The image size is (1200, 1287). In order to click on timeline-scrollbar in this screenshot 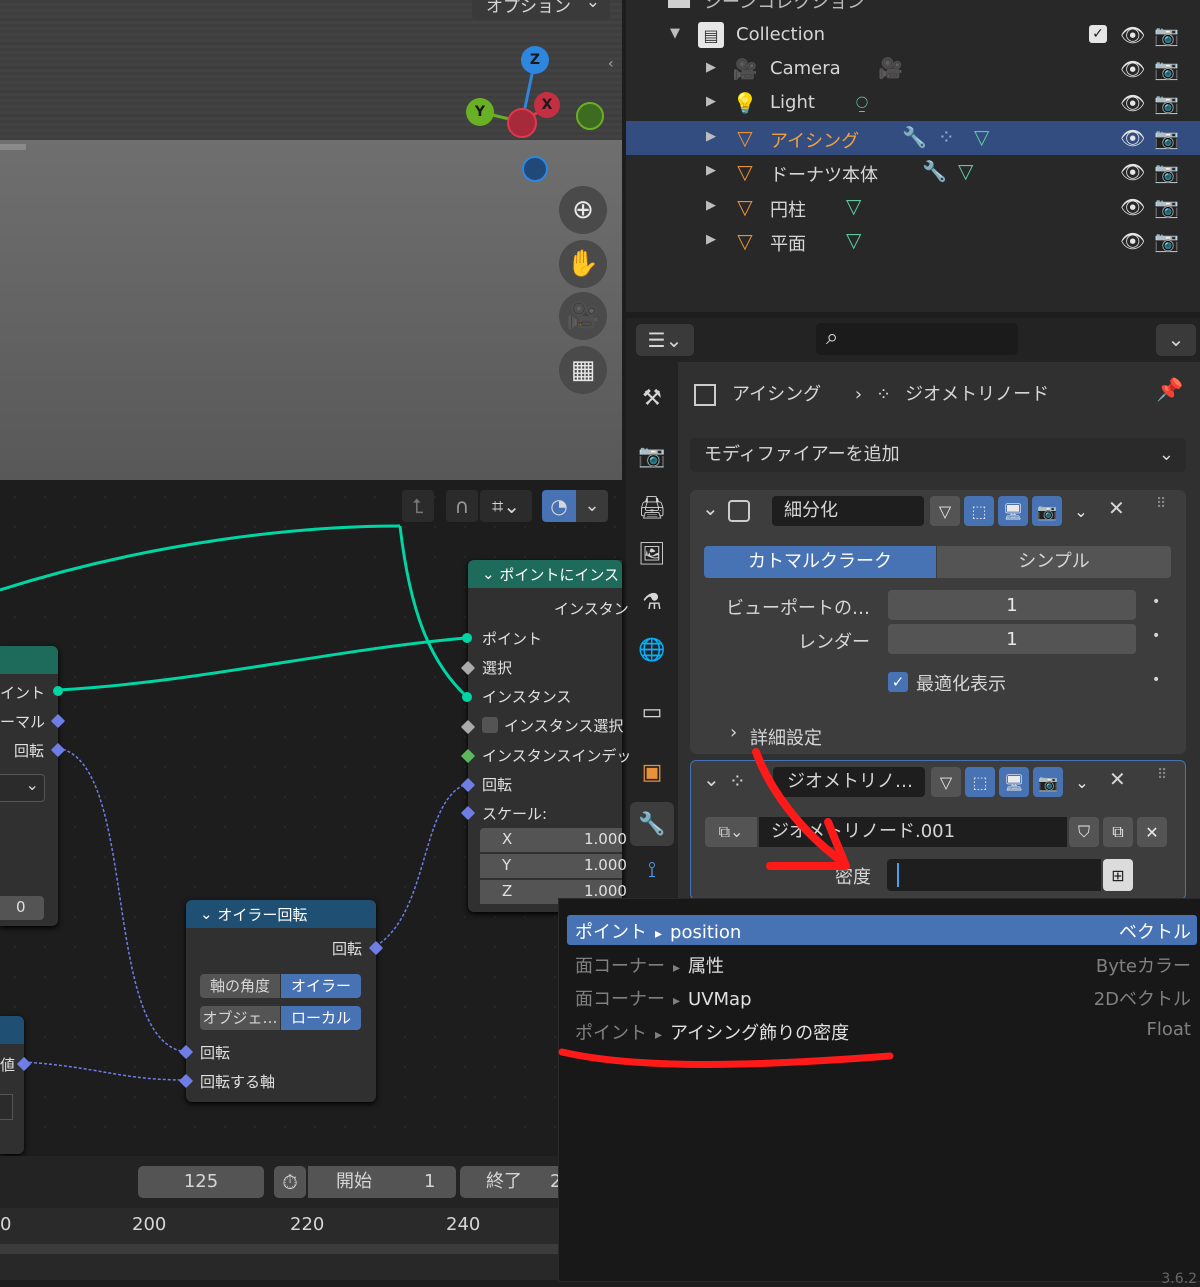, I will do `click(280, 1249)`.